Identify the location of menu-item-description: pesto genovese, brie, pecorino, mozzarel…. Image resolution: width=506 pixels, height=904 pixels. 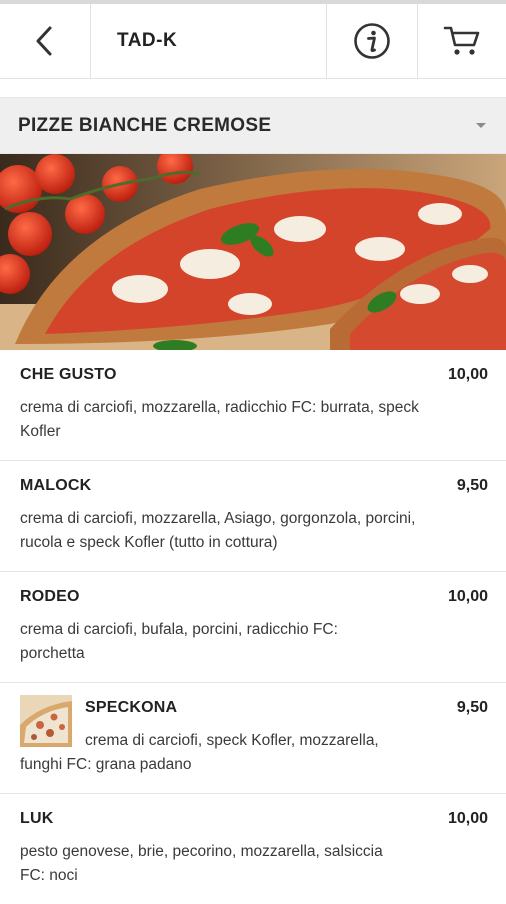
(201, 863).